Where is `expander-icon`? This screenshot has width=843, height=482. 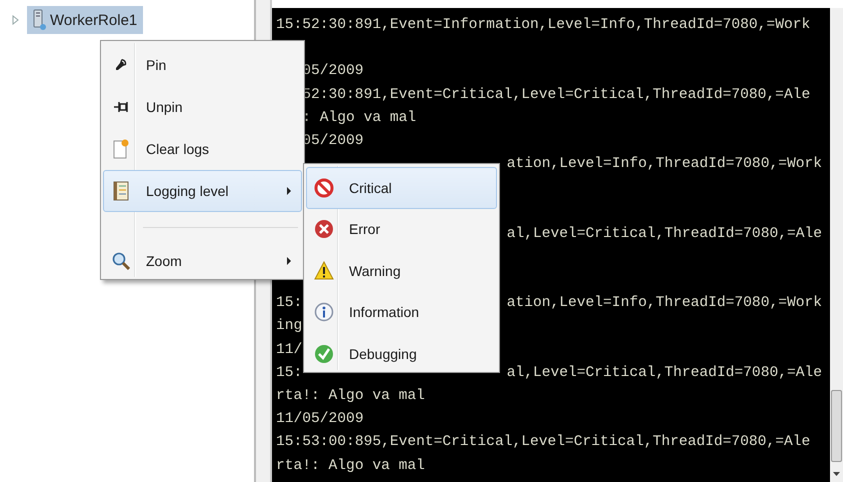 expander-icon is located at coordinates (15, 20).